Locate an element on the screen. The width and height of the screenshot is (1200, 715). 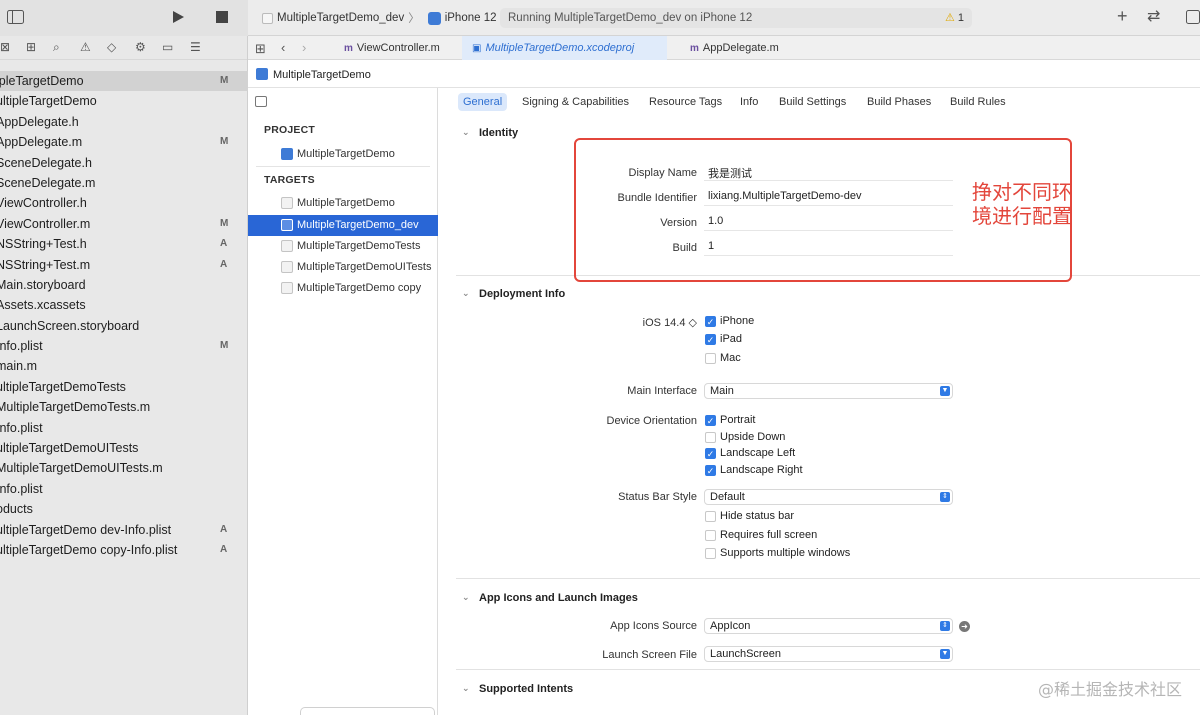
back-icon: ‹ is located at coordinates (283, 47).